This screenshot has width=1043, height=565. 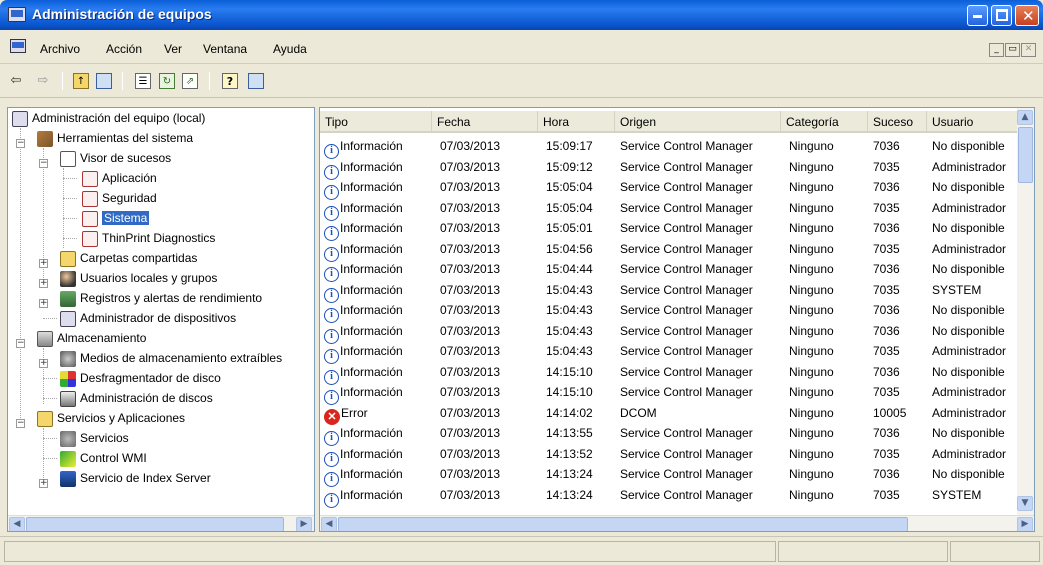 I want to click on menu-archivo: Archivo, so click(x=60, y=49).